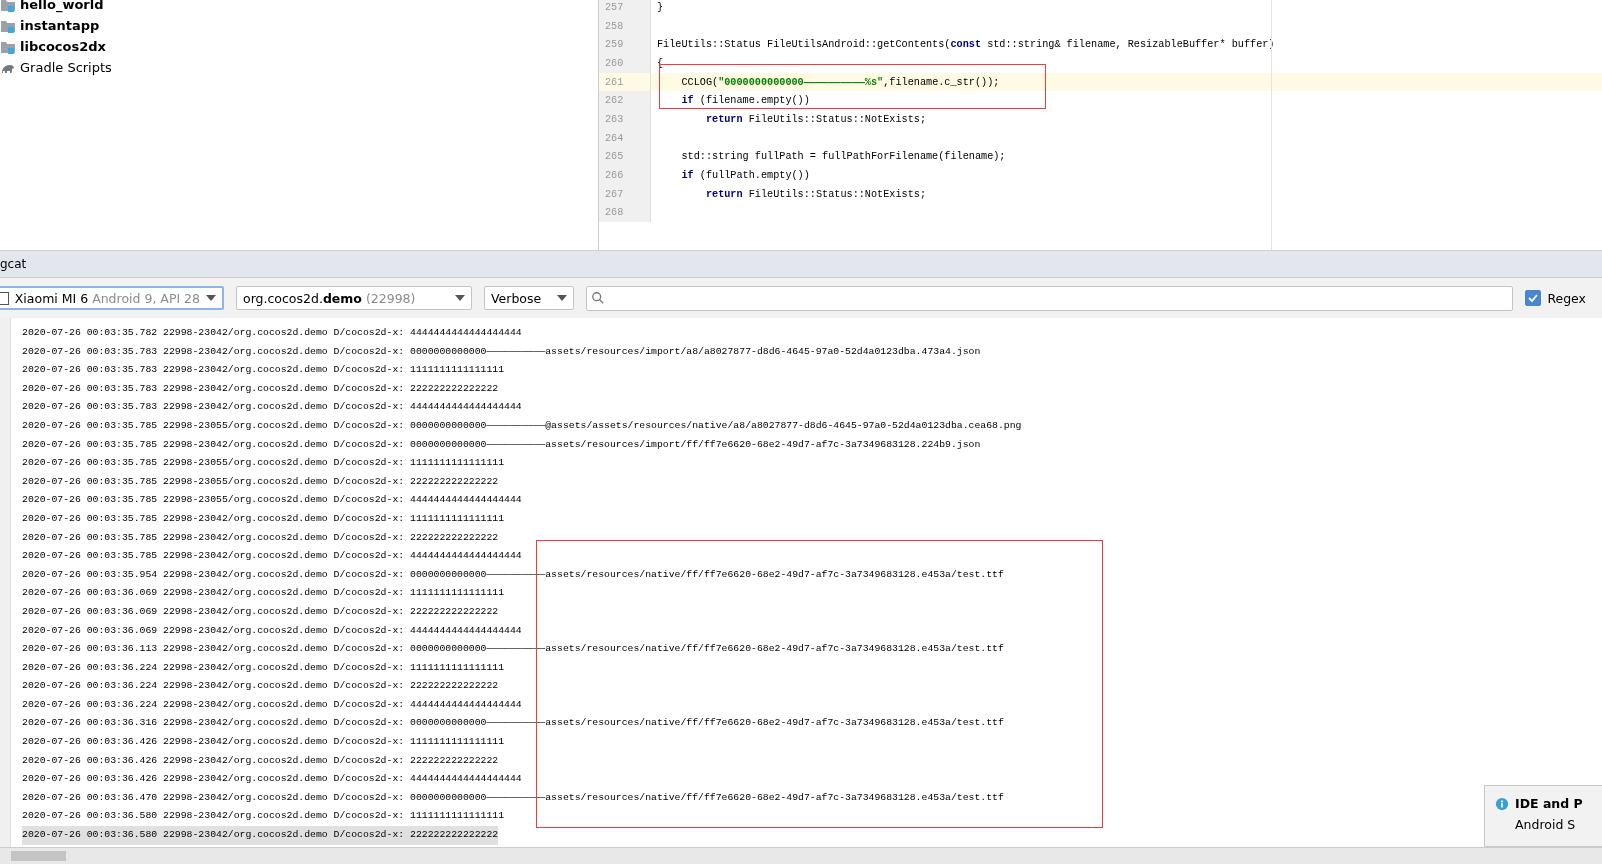 Image resolution: width=1602 pixels, height=864 pixels. What do you see at coordinates (660, 7) in the screenshot?
I see `code-line: }` at bounding box center [660, 7].